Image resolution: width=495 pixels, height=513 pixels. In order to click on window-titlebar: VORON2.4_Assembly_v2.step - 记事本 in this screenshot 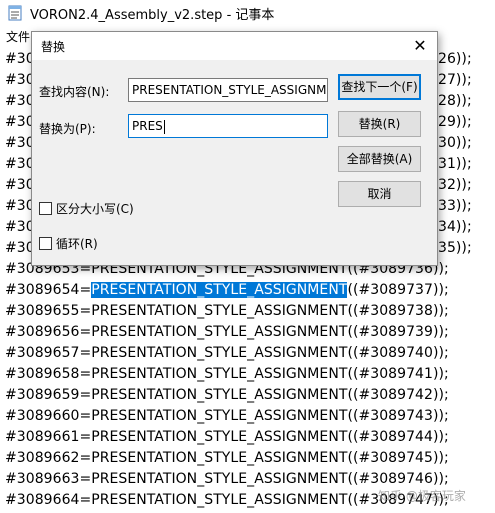, I will do `click(247, 13)`.